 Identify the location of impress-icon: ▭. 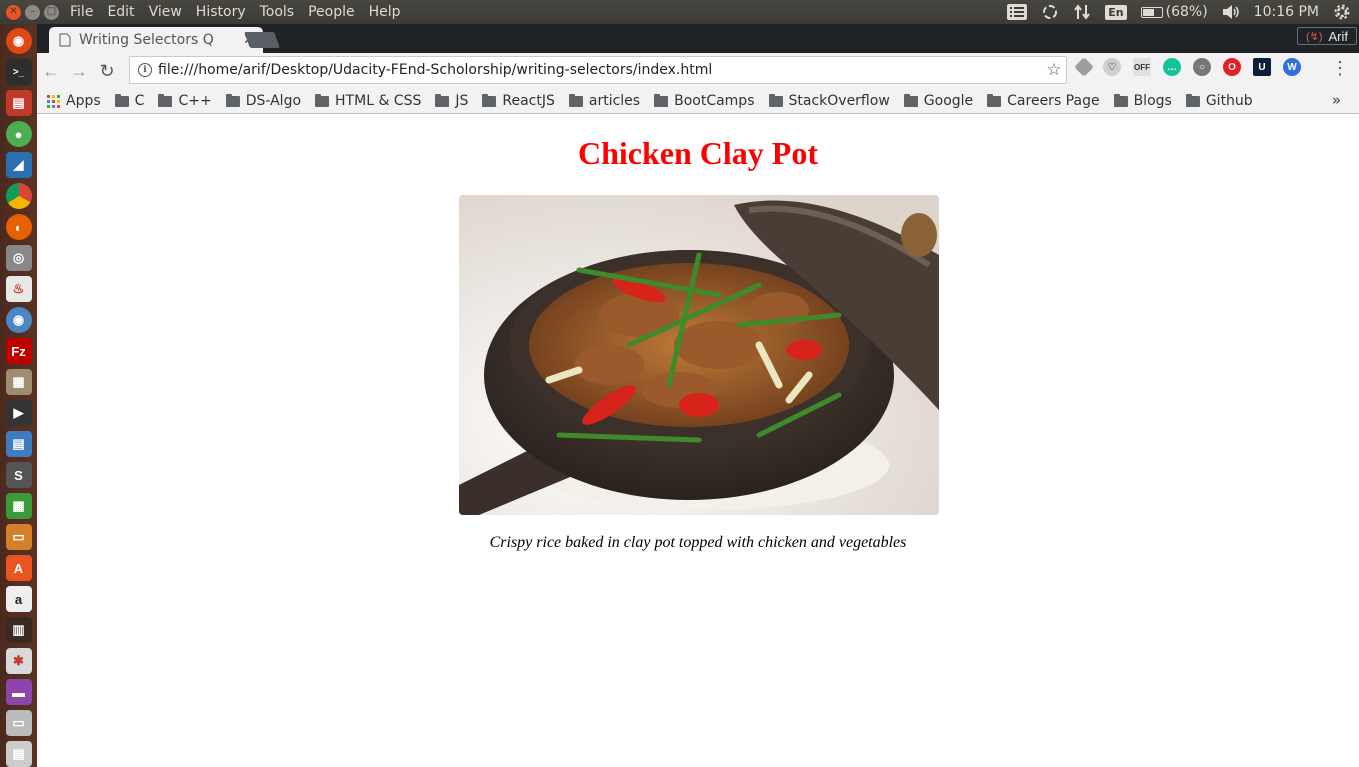
(18, 537).